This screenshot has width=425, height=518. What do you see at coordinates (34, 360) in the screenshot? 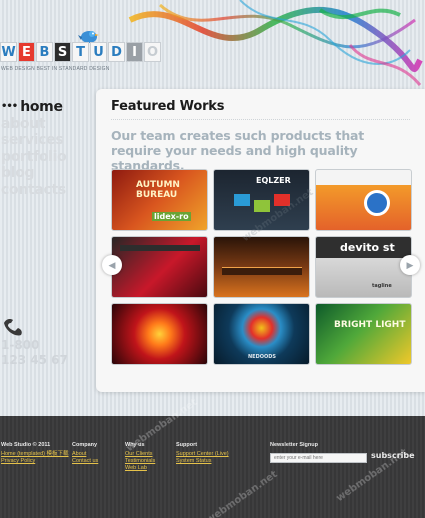
I see `phone-line-2: 123 45 67` at bounding box center [34, 360].